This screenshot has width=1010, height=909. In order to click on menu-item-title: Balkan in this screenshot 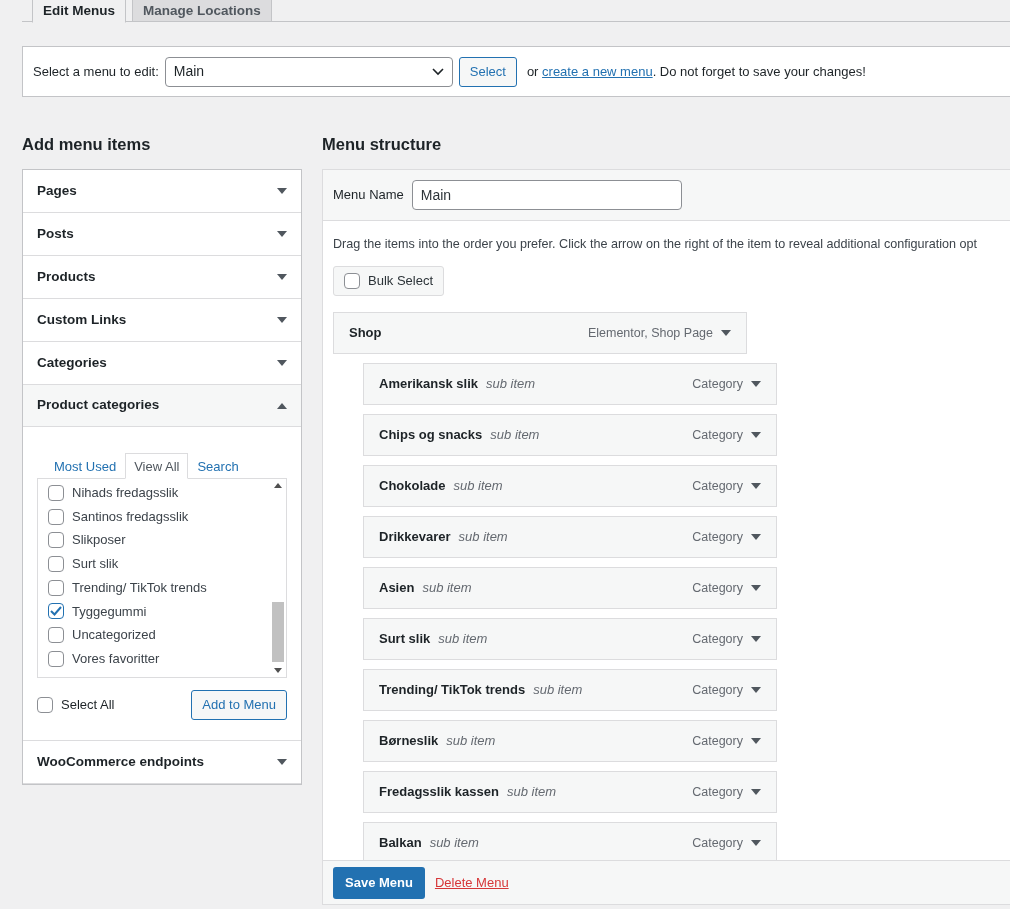, I will do `click(400, 843)`.